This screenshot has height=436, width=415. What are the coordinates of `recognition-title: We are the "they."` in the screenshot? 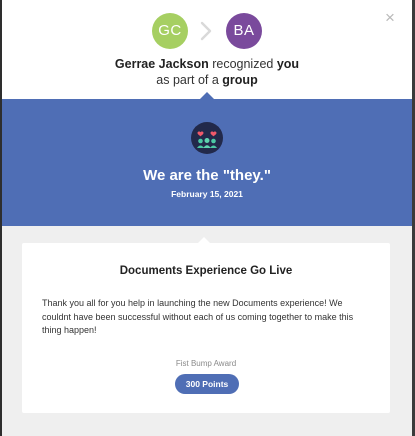 It's located at (207, 175).